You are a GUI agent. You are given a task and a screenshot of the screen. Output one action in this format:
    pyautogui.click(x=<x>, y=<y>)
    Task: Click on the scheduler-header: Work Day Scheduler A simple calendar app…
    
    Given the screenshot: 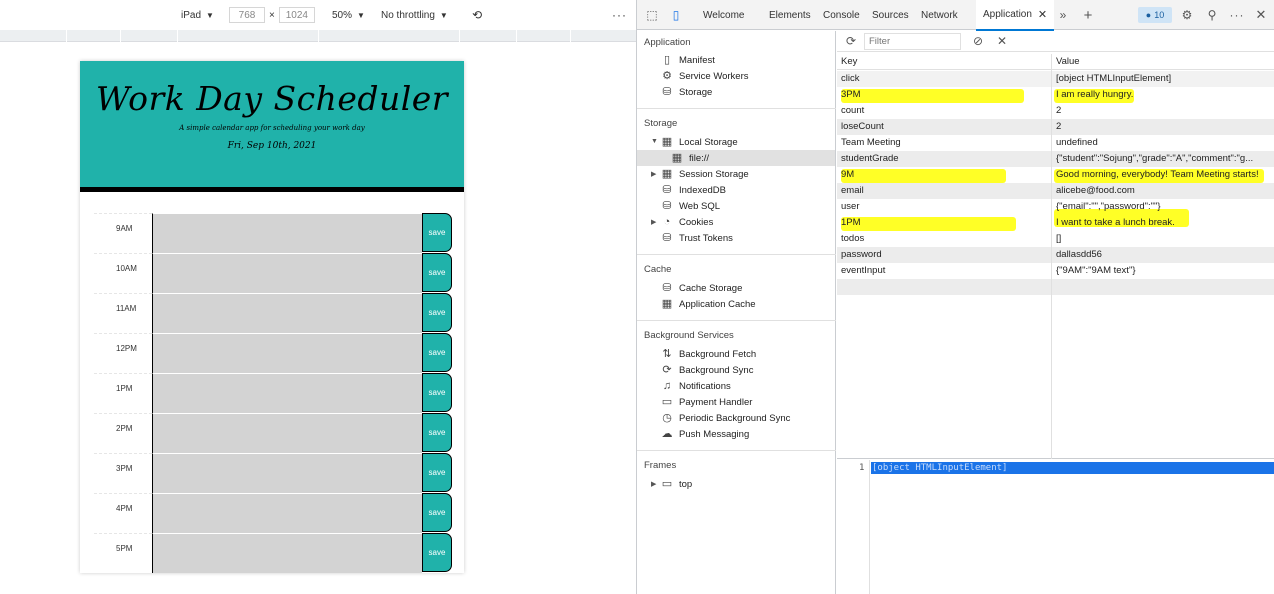 What is the action you would take?
    pyautogui.click(x=272, y=126)
    